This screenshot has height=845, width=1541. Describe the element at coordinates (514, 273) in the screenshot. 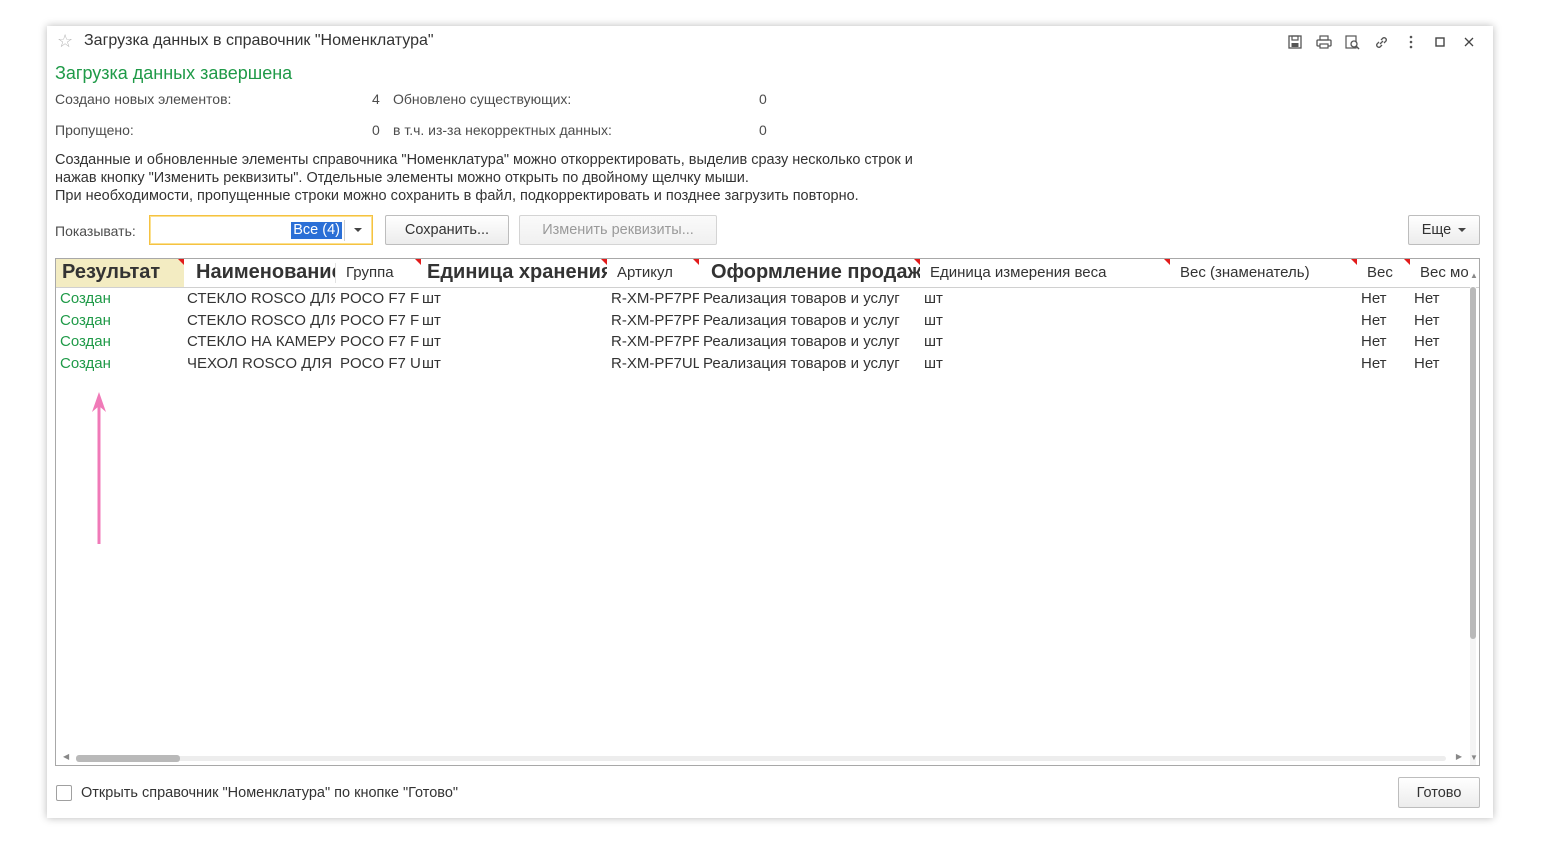

I see `column-header-storage-unit: Единица хранения` at that location.